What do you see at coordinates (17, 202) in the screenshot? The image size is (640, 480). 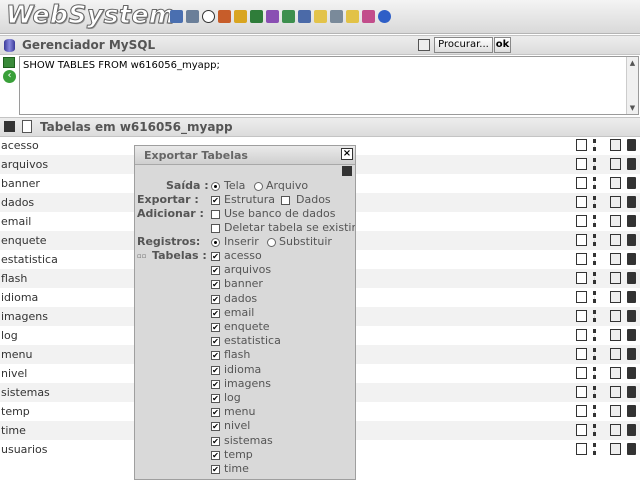 I see `table-name: dados` at bounding box center [17, 202].